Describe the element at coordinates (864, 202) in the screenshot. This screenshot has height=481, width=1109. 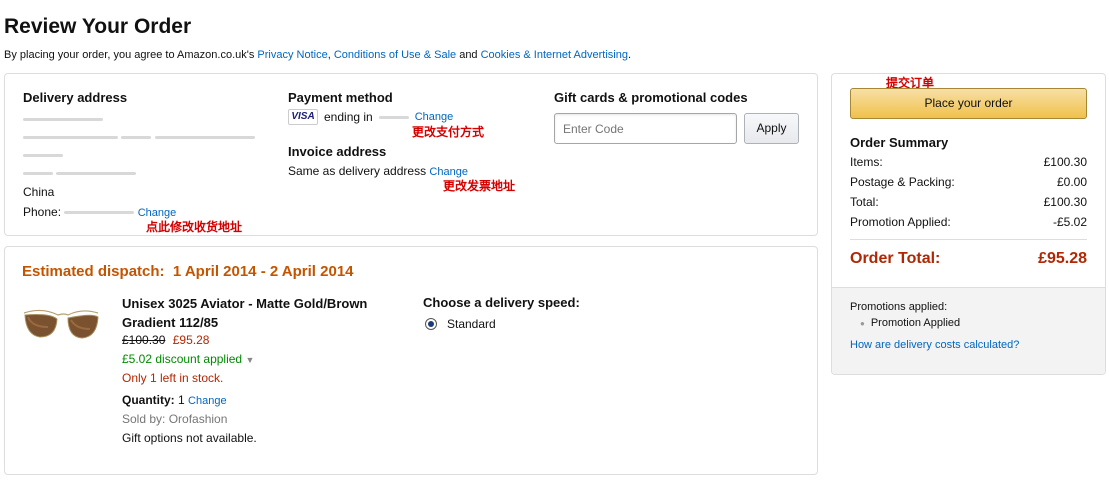
I see `summary-label: Total:` at that location.